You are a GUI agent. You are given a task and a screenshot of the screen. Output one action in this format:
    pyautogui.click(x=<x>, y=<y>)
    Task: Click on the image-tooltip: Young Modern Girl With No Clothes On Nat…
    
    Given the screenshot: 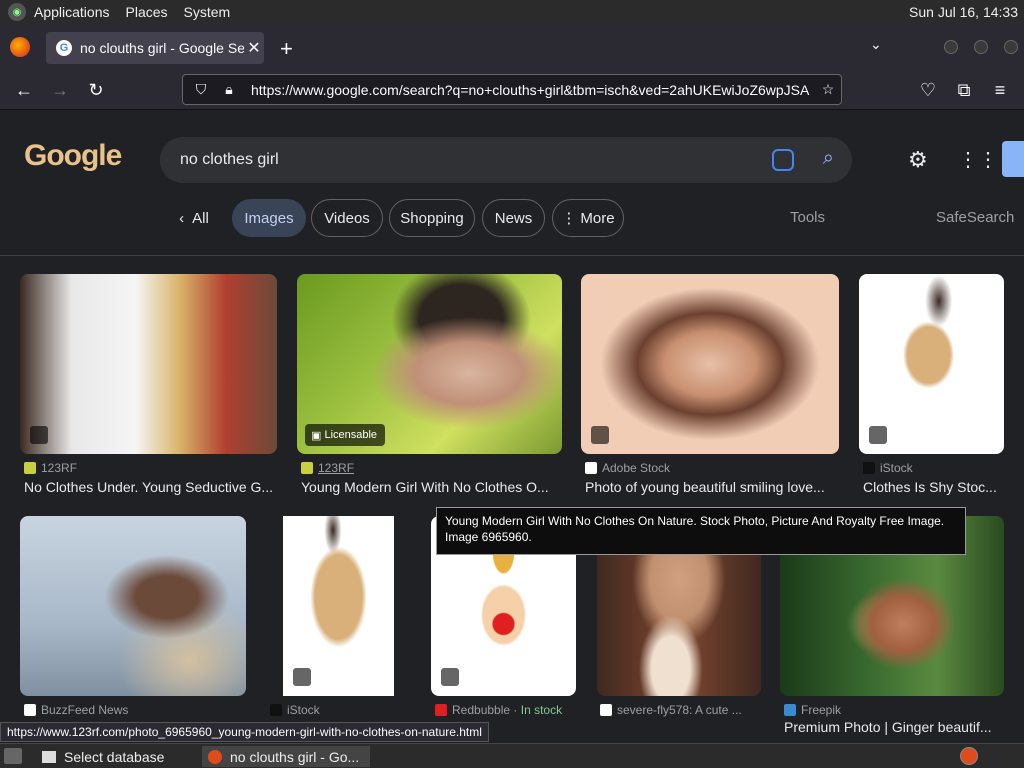 What is the action you would take?
    pyautogui.click(x=701, y=531)
    